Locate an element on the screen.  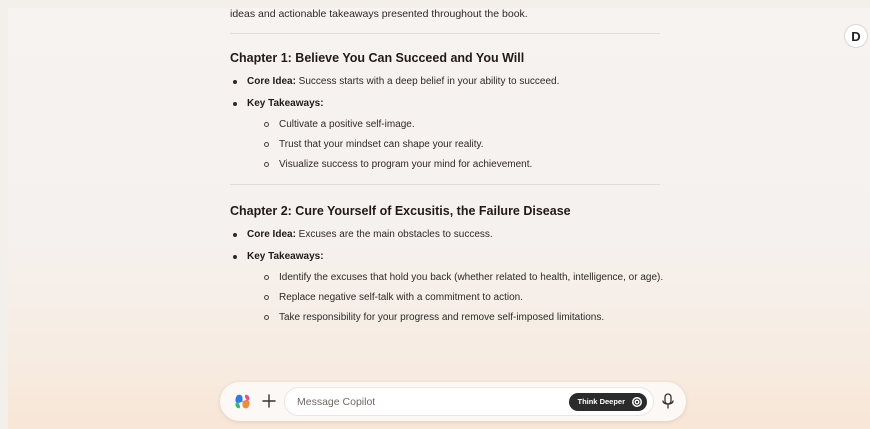
message-input: Message Copilot Think Deeper is located at coordinates (469, 401).